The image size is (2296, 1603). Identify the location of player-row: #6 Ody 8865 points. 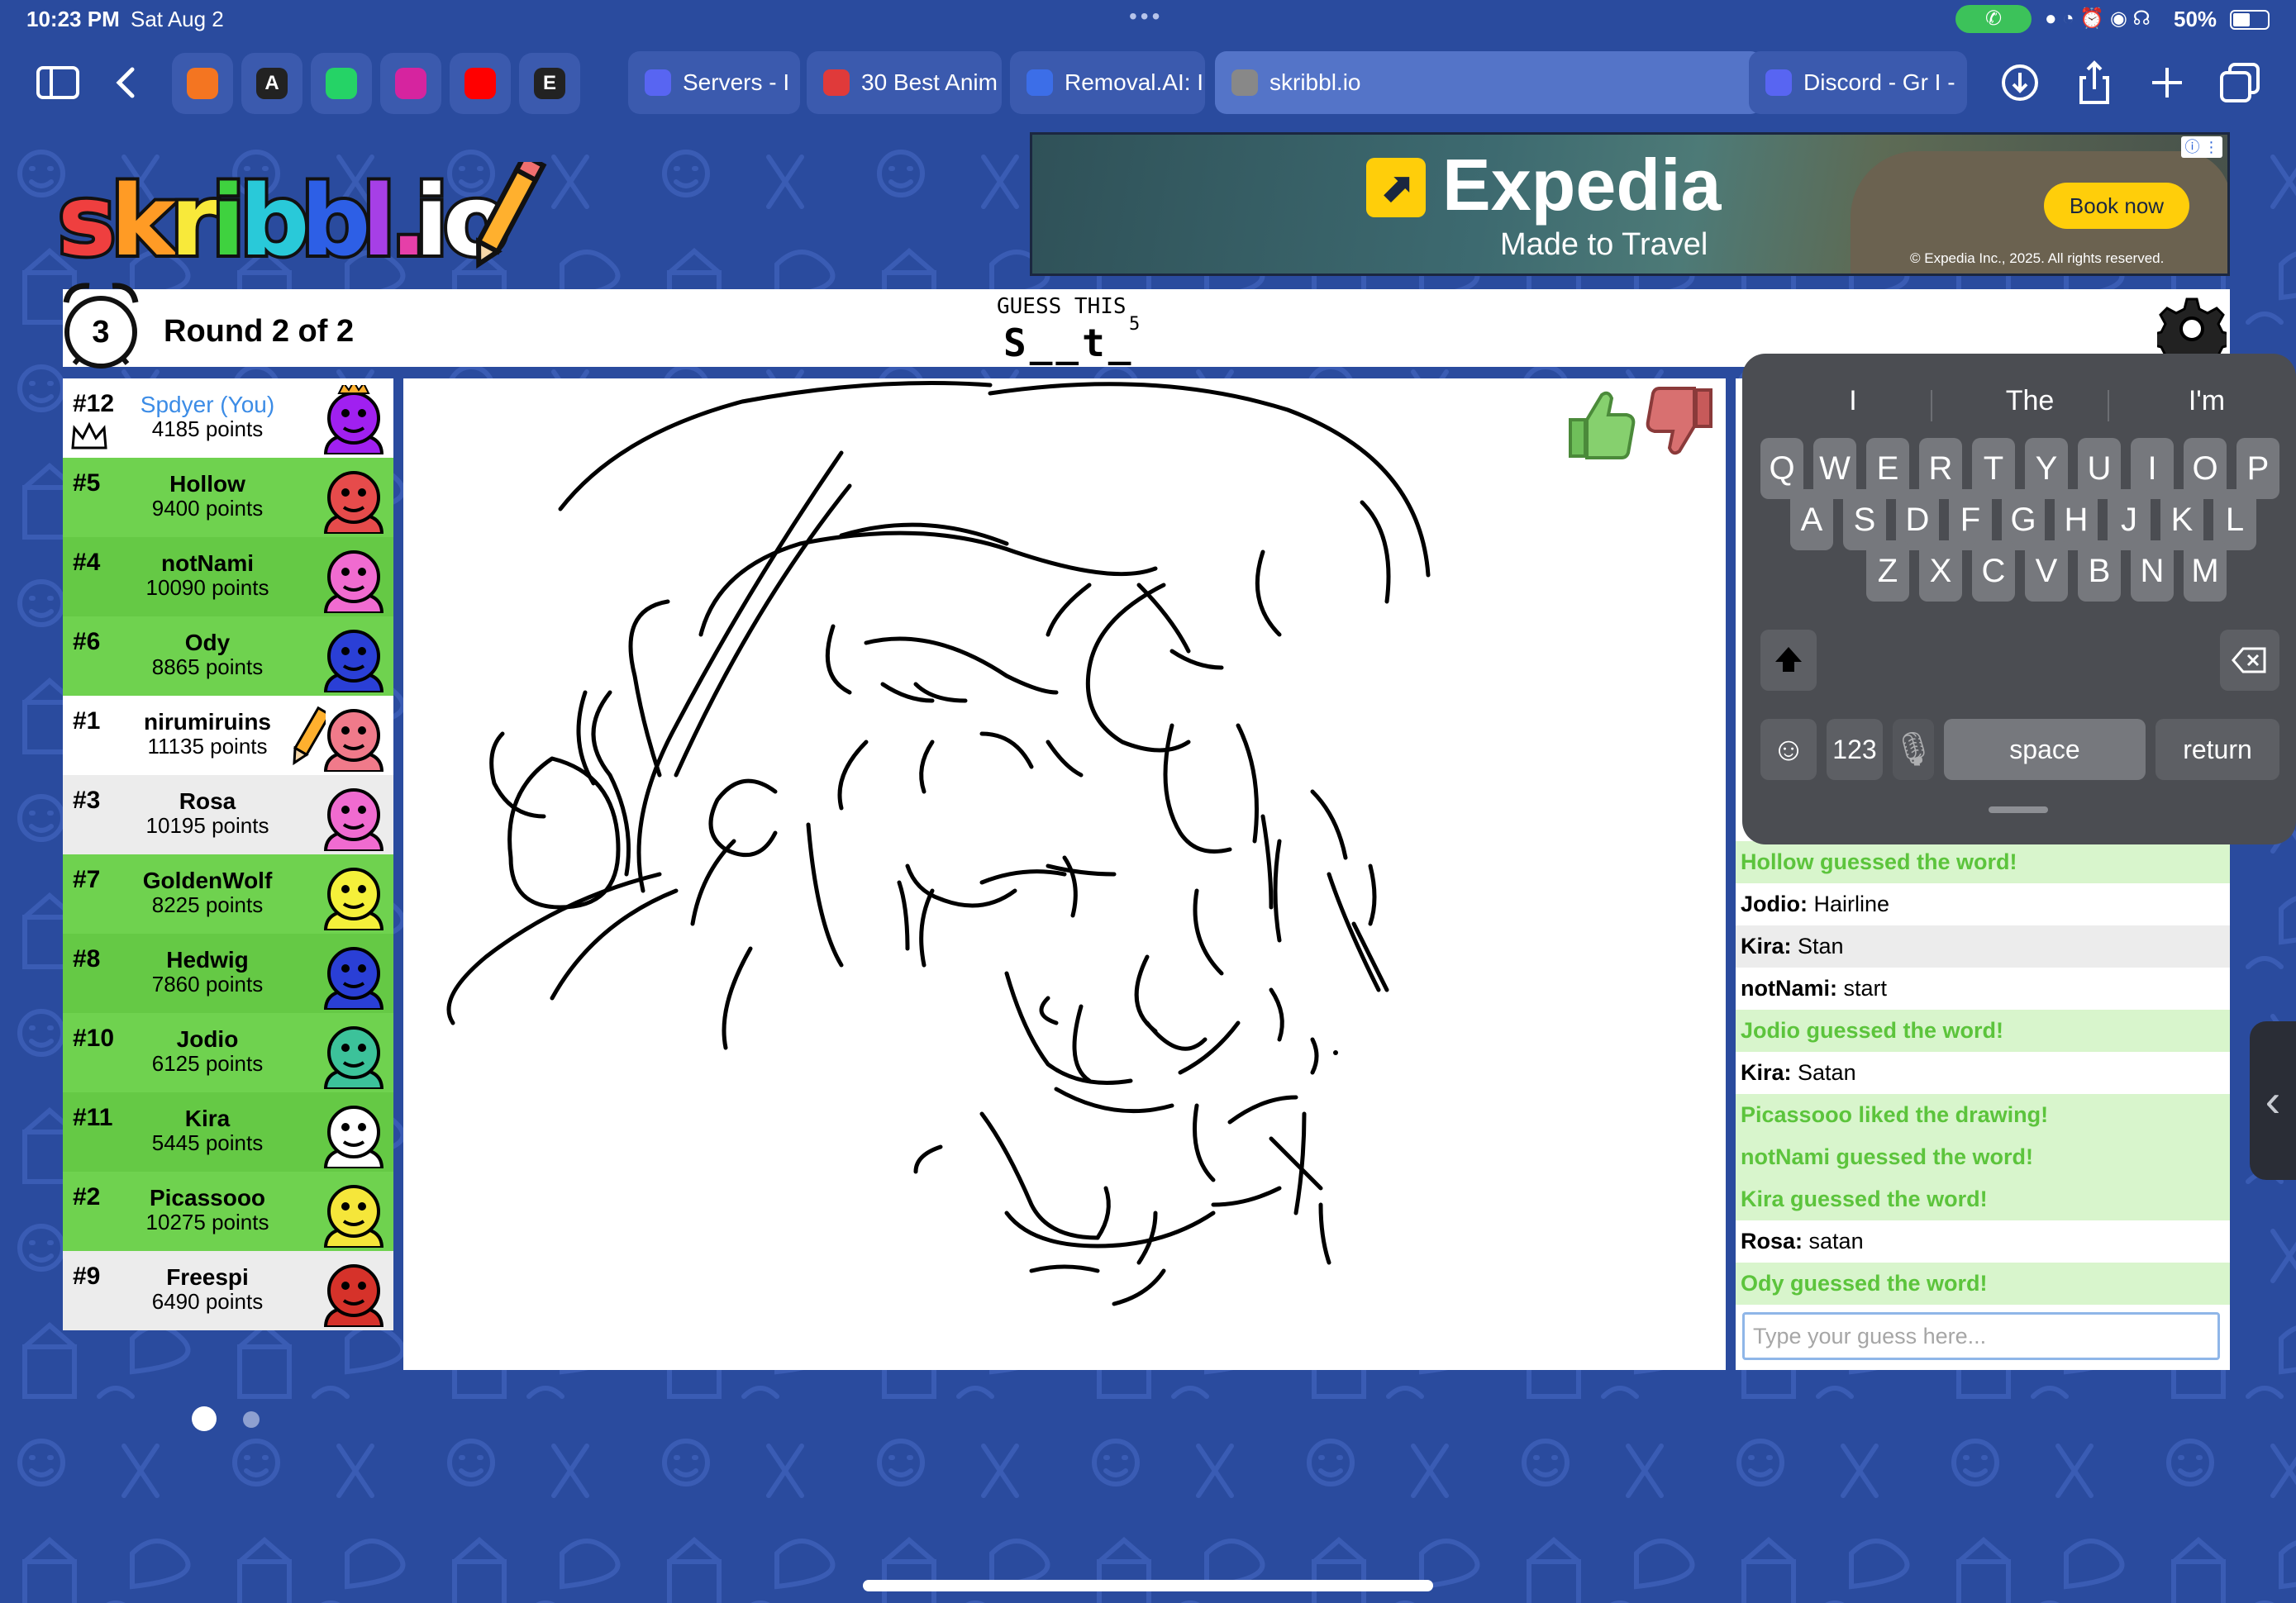
(228, 656).